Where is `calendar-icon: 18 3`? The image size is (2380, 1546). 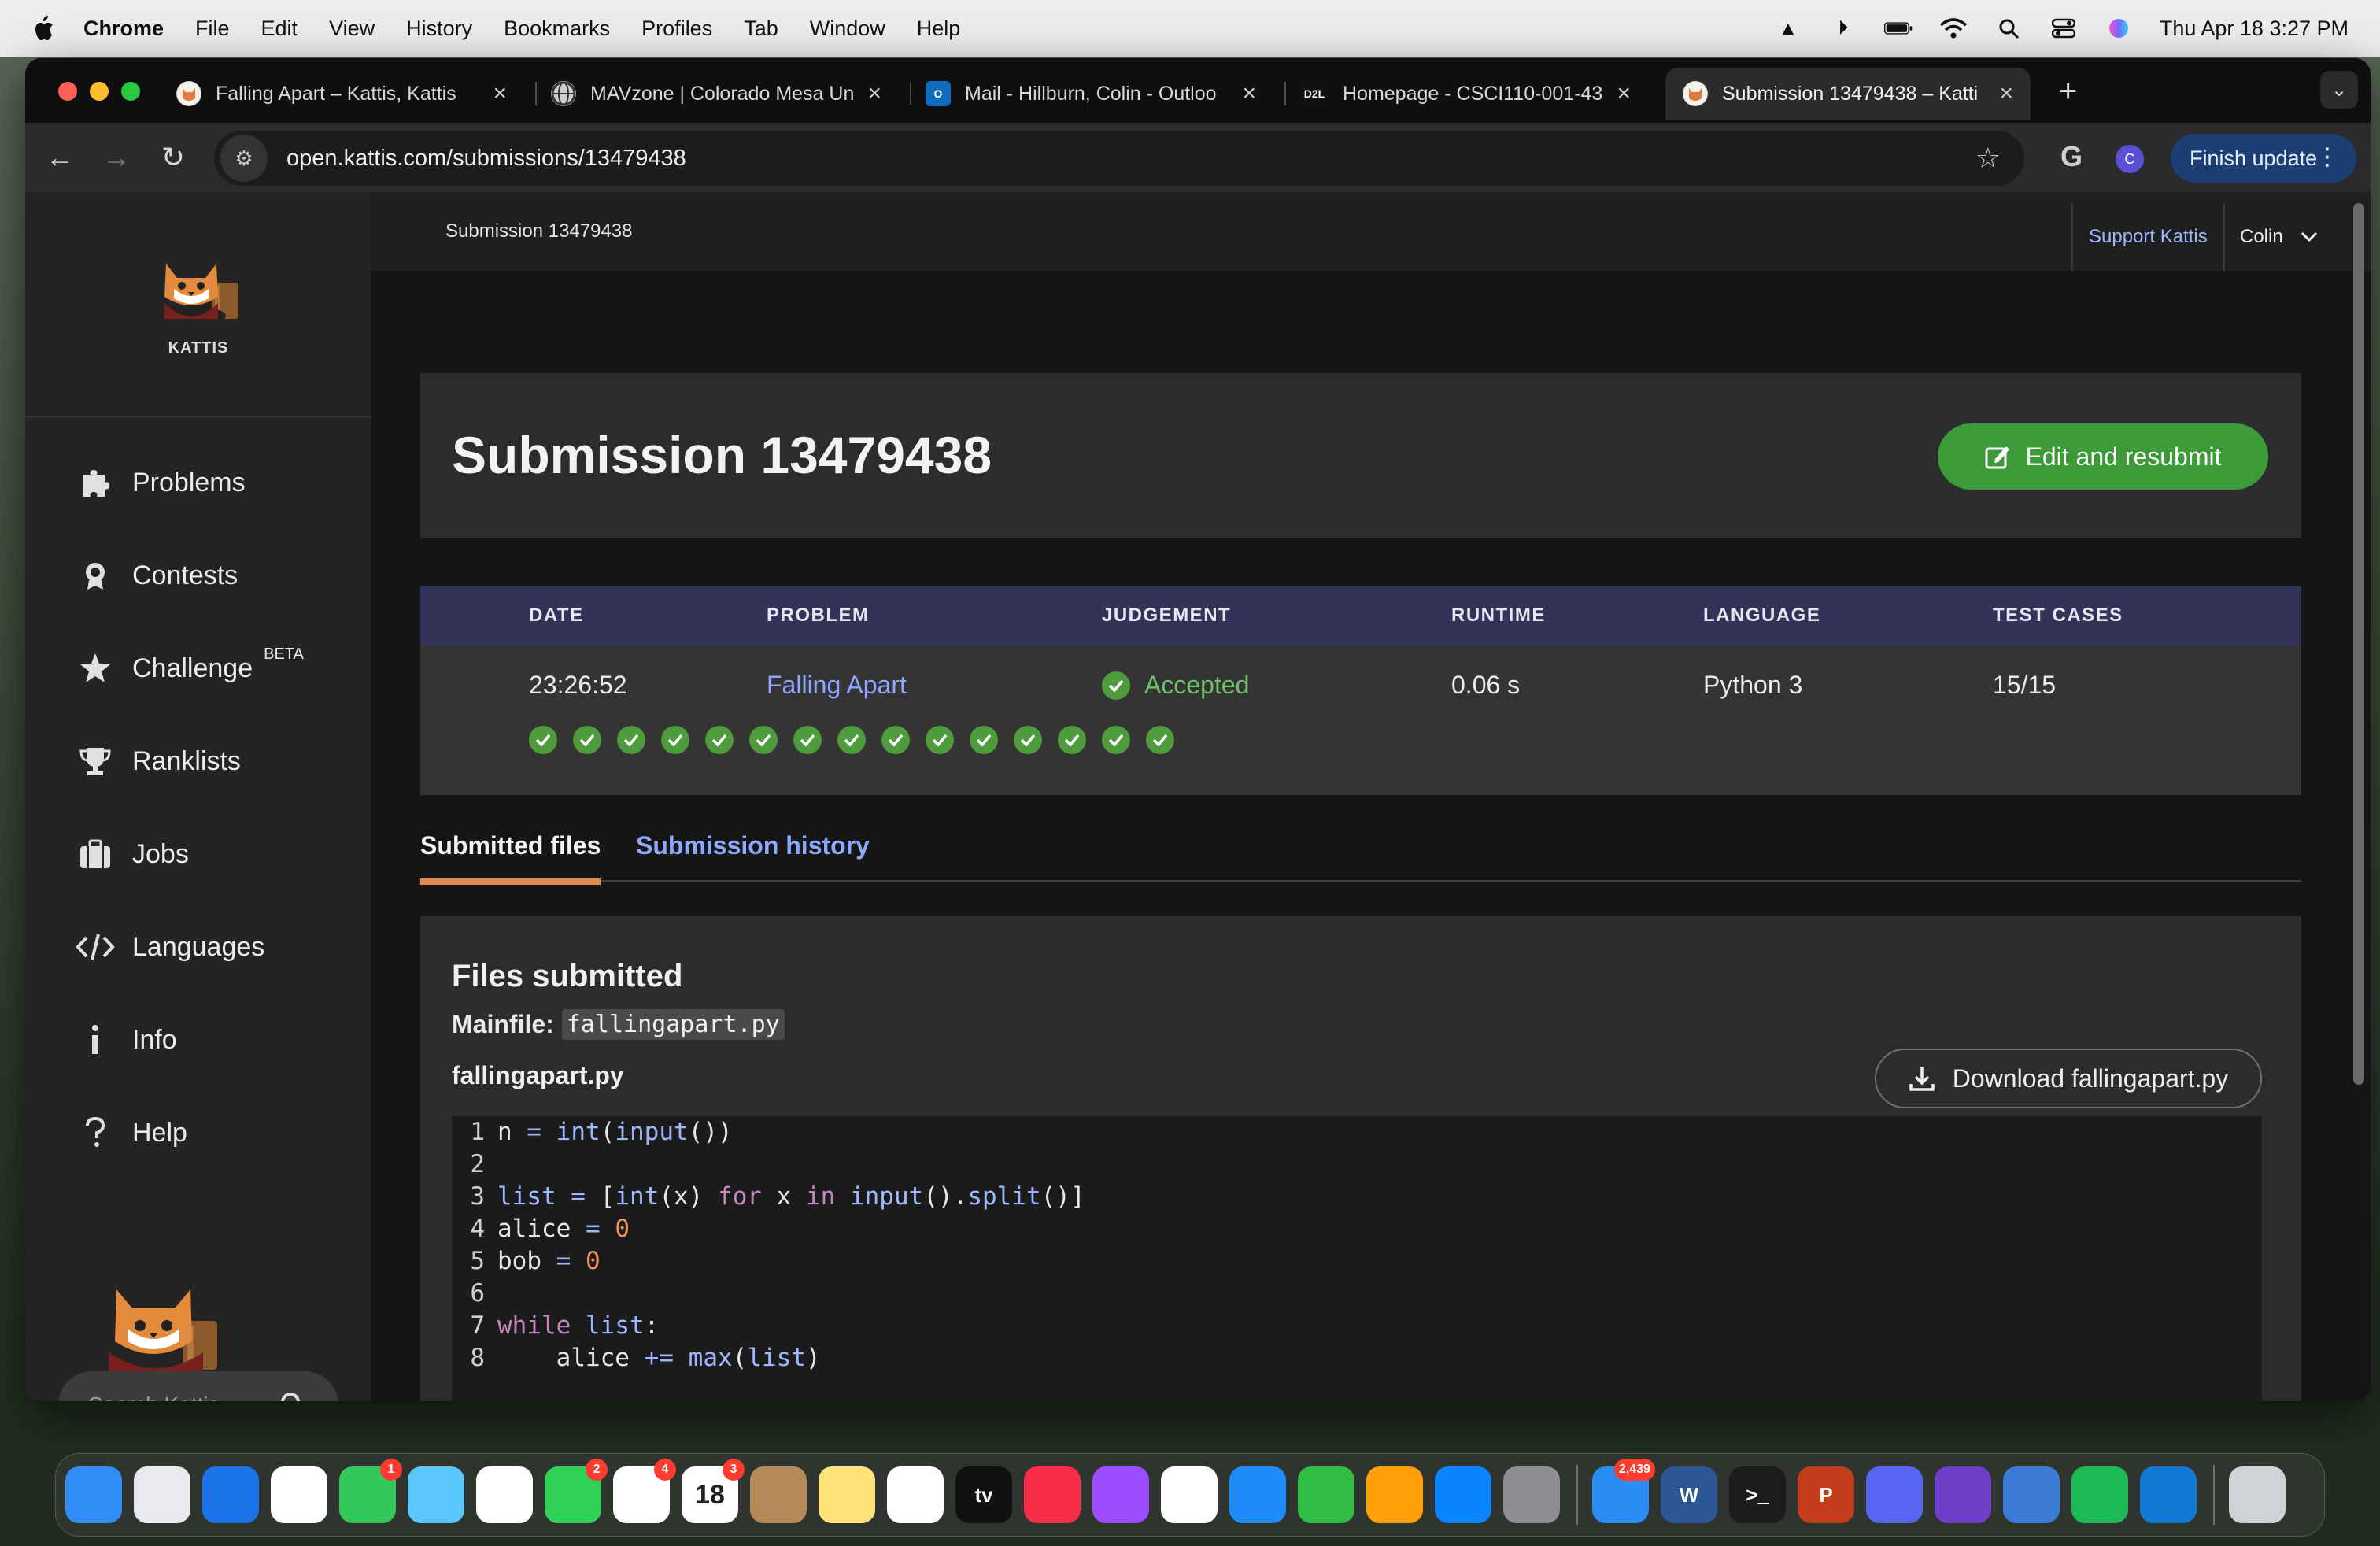 calendar-icon: 18 3 is located at coordinates (713, 1491).